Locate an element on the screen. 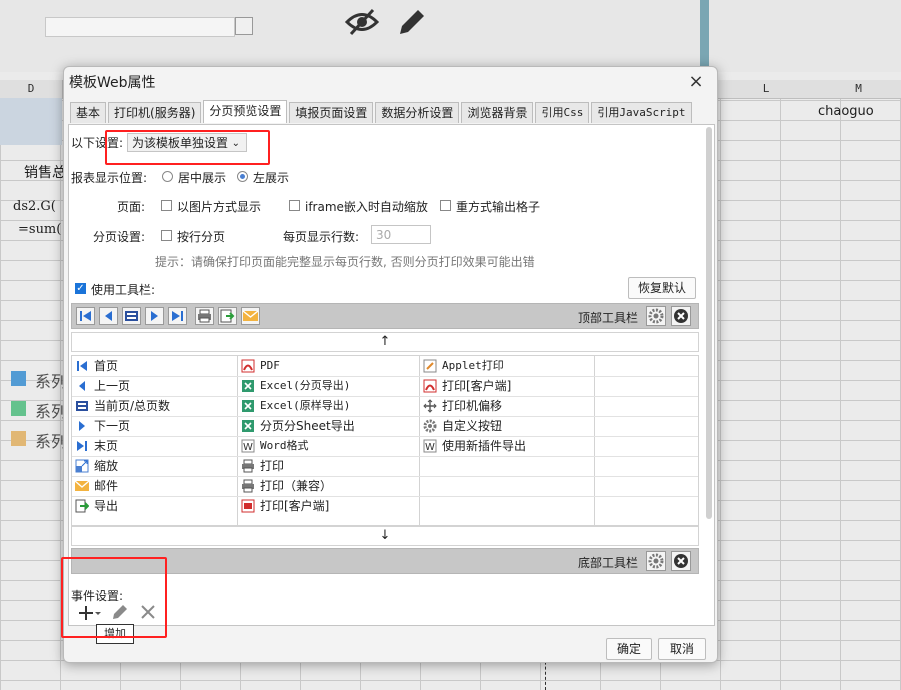 Image resolution: width=901 pixels, height=690 pixels. list-item: Excel(原样导出) is located at coordinates (328, 406).